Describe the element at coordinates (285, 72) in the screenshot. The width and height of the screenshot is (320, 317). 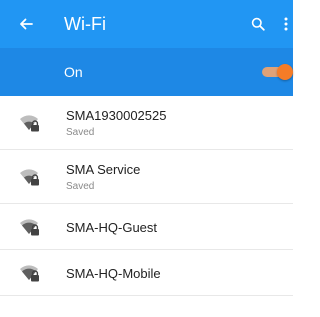
I see `toggle-thumb` at that location.